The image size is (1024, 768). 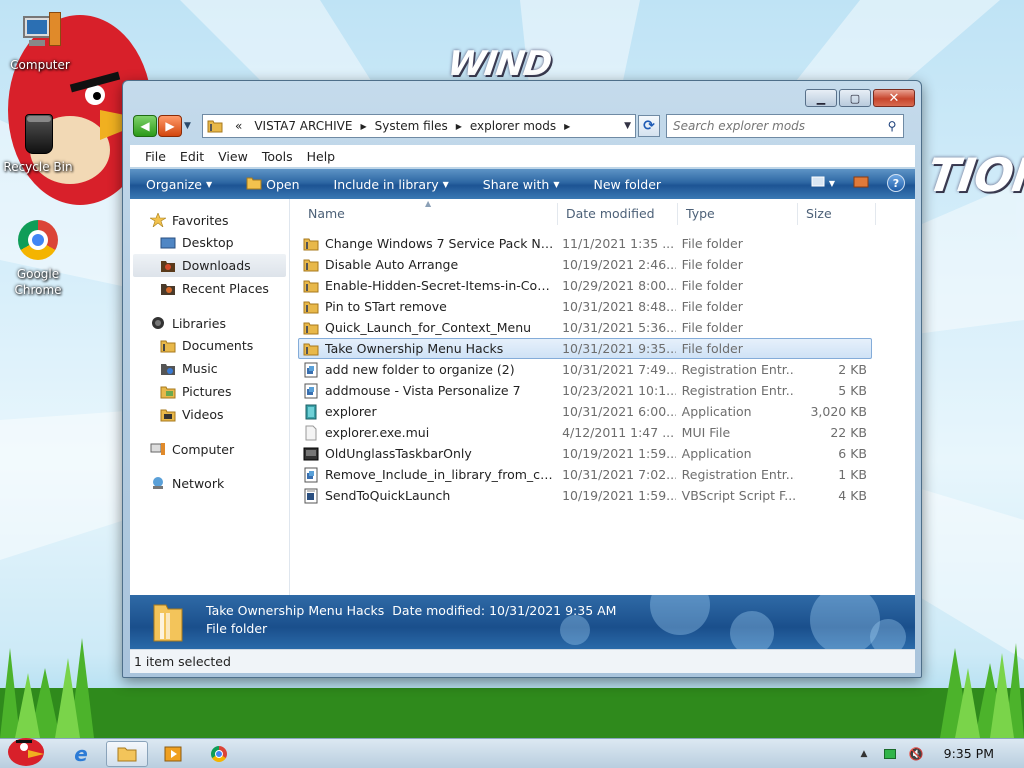 What do you see at coordinates (838, 411) in the screenshot?
I see `file-size: 3,020 KB` at bounding box center [838, 411].